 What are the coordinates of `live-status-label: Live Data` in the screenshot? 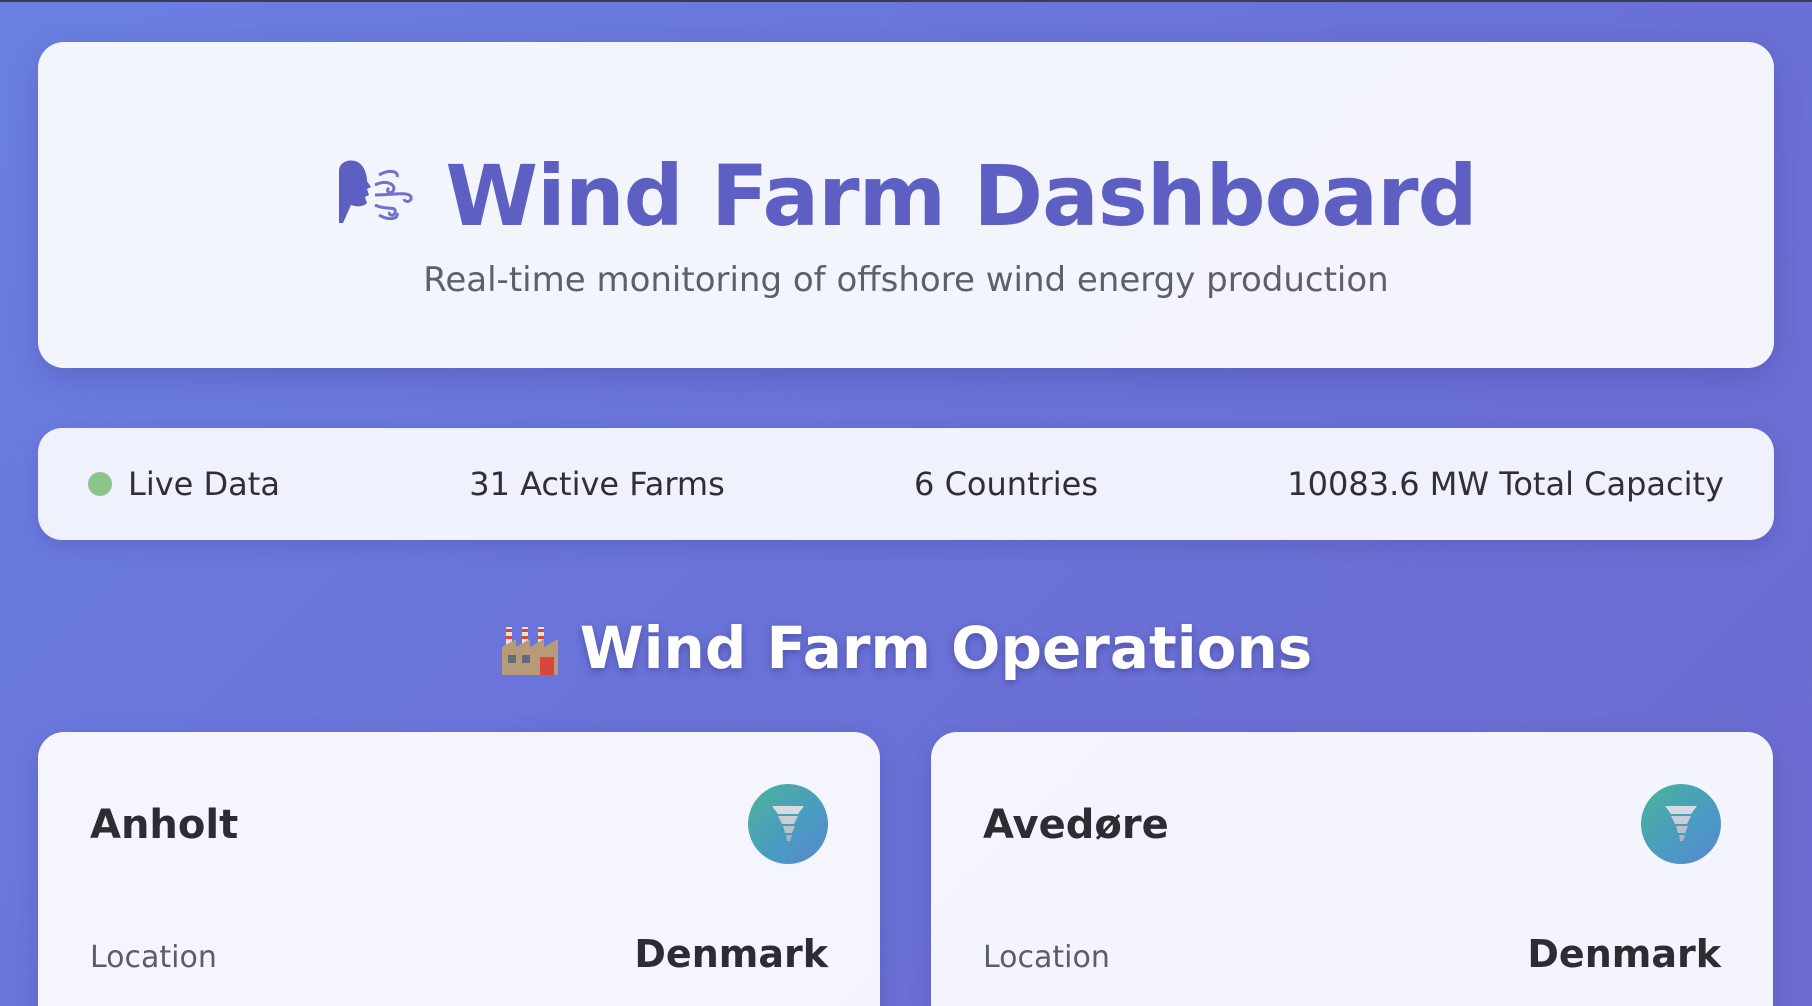 It's located at (204, 484).